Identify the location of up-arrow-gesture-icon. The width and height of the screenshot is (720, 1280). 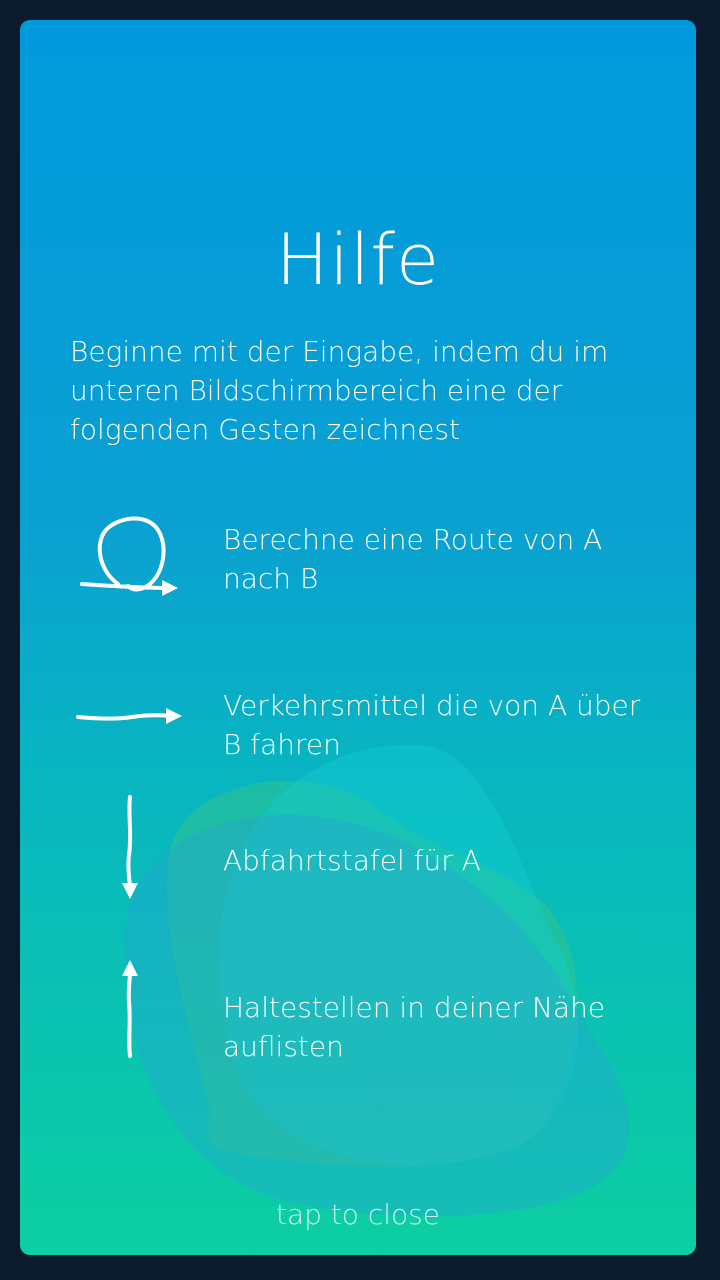
(130, 1009).